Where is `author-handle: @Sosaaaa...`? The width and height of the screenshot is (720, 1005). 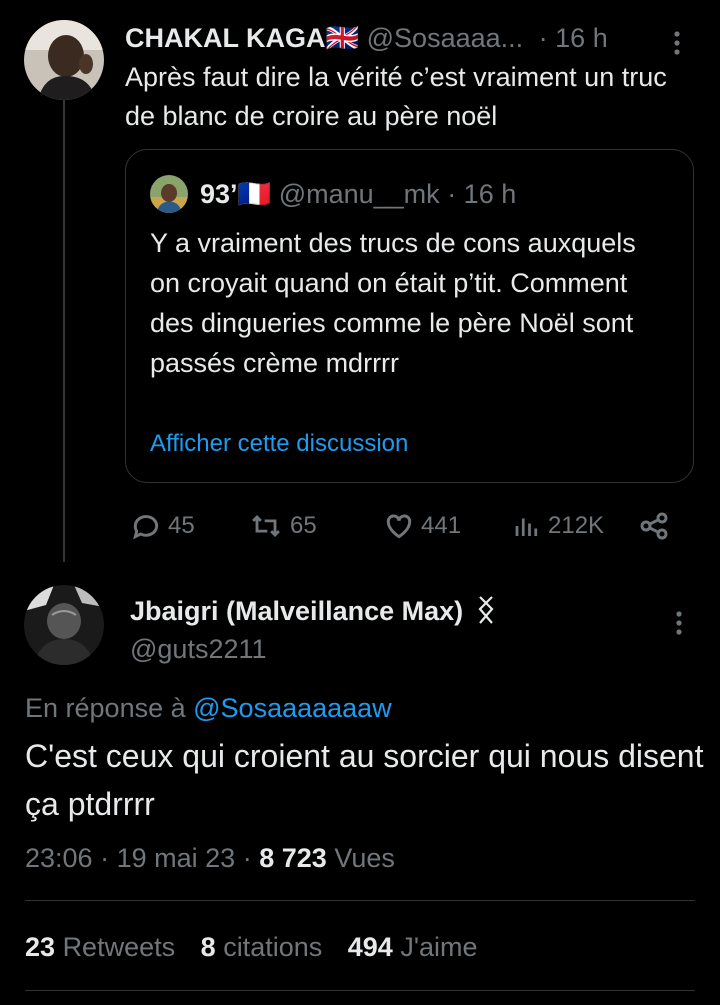
author-handle: @Sosaaaa... is located at coordinates (445, 38).